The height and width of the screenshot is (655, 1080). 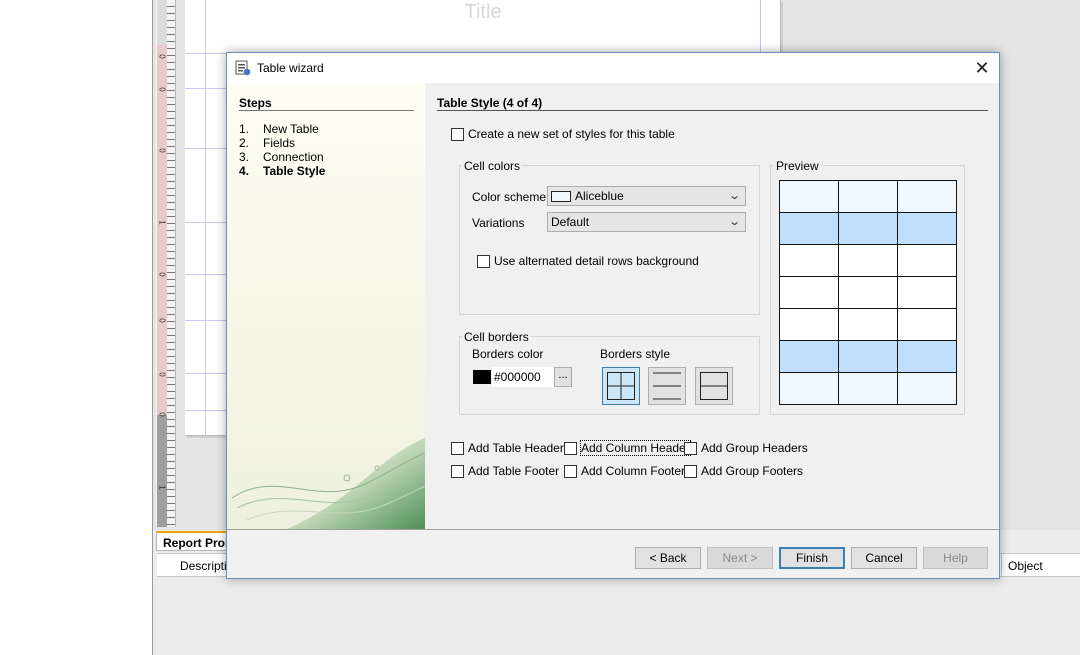 I want to click on table-preview, so click(x=868, y=292).